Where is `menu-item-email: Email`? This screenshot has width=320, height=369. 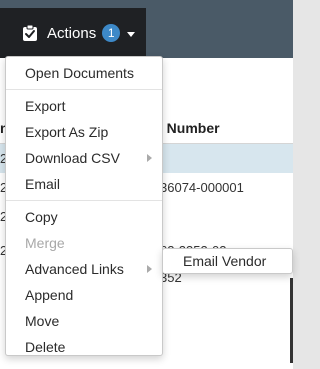
menu-item-email: Email is located at coordinates (84, 184).